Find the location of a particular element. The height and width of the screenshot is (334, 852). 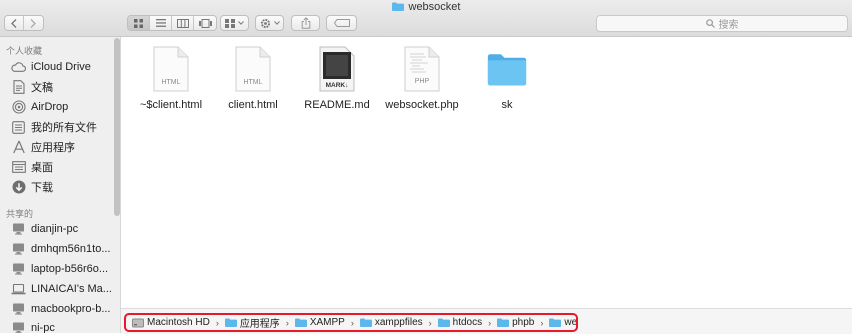

file-name: README.md is located at coordinates (337, 105).